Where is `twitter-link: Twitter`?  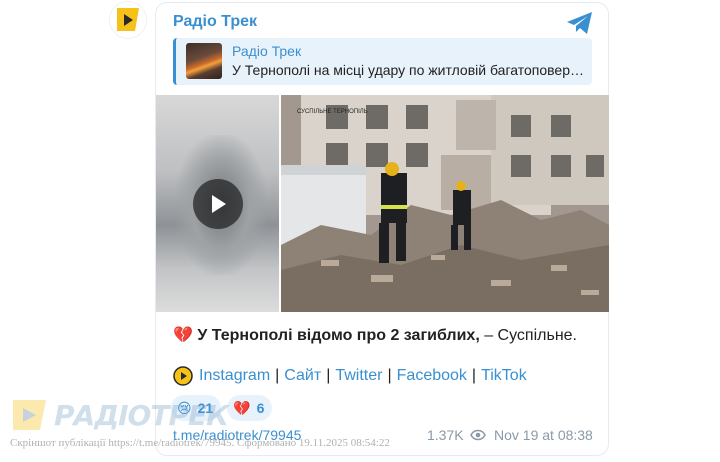 twitter-link: Twitter is located at coordinates (358, 376).